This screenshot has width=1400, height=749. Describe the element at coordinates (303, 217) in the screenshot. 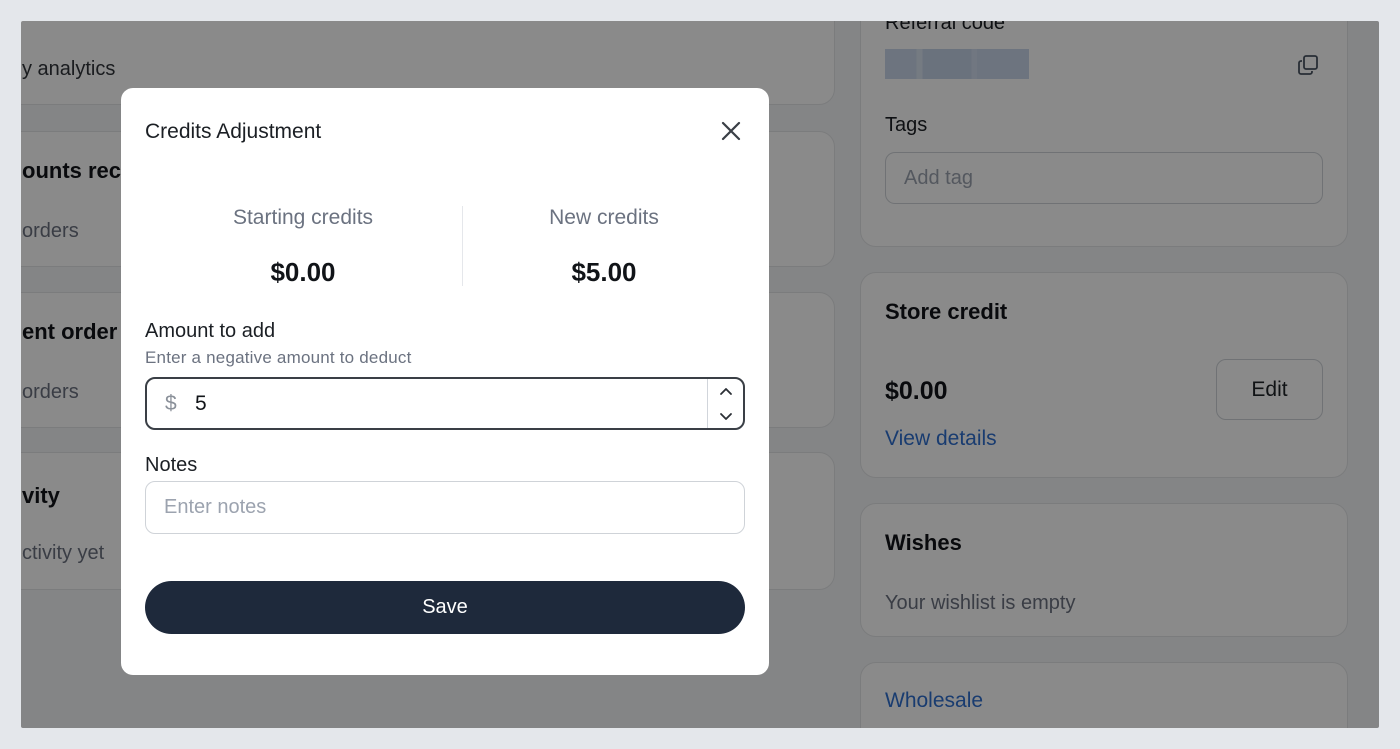

I see `starting-credits-label: Starting credits` at that location.